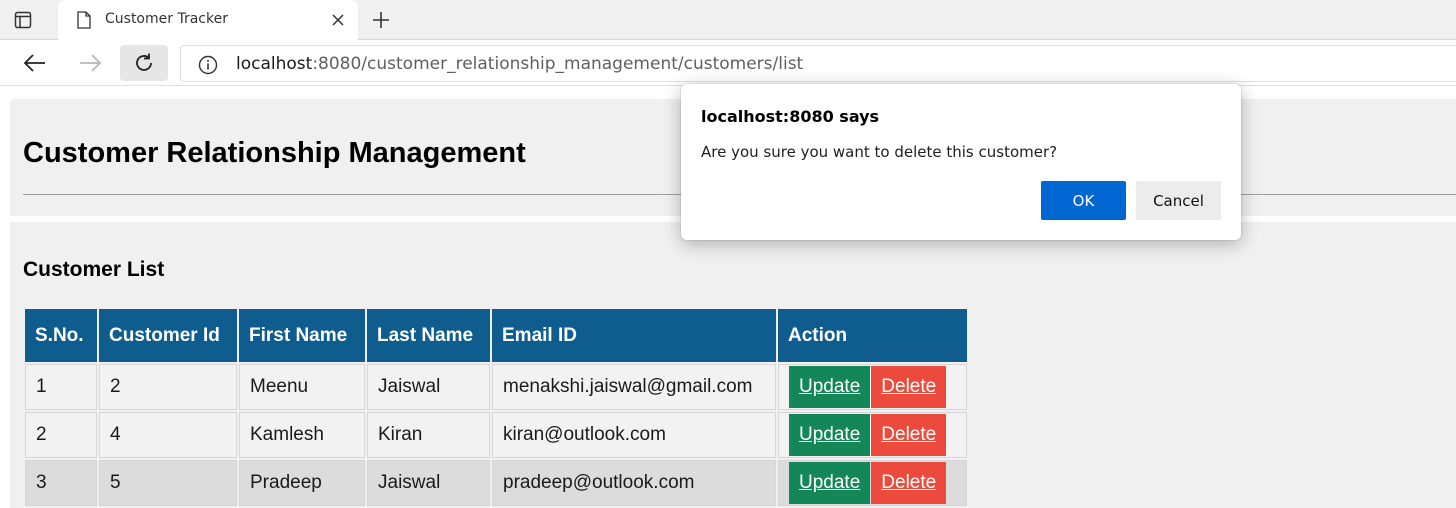  I want to click on ok-button: OK, so click(1083, 200).